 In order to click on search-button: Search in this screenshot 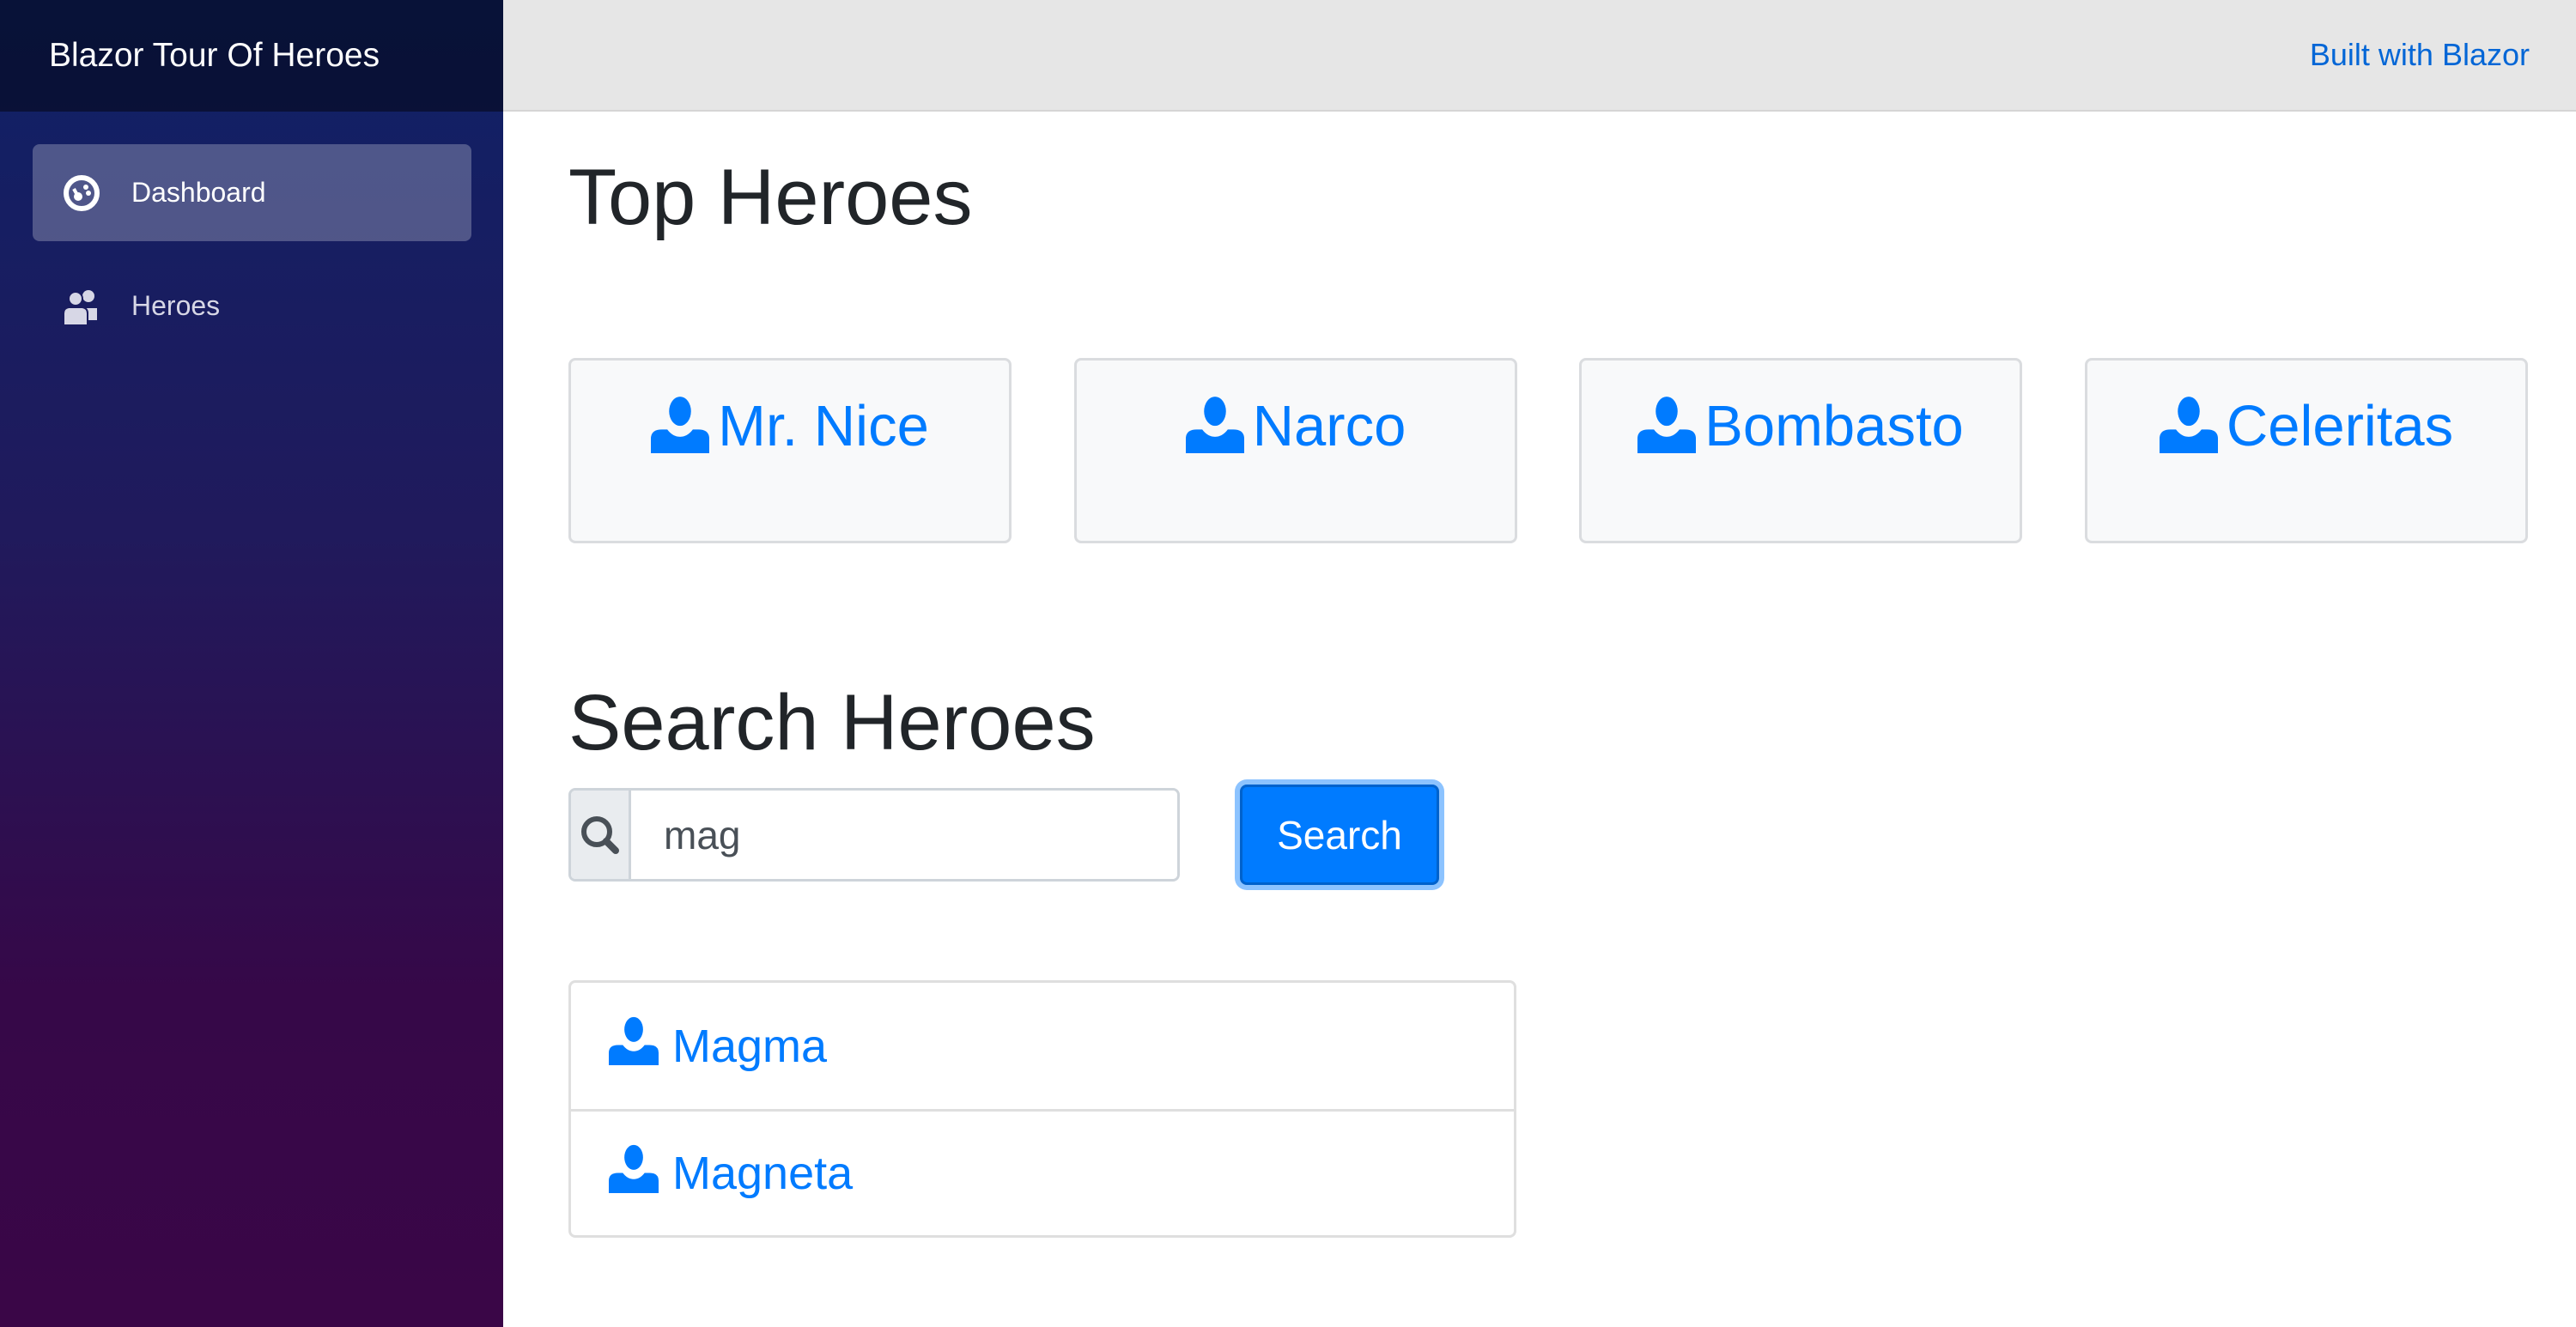, I will do `click(1339, 835)`.